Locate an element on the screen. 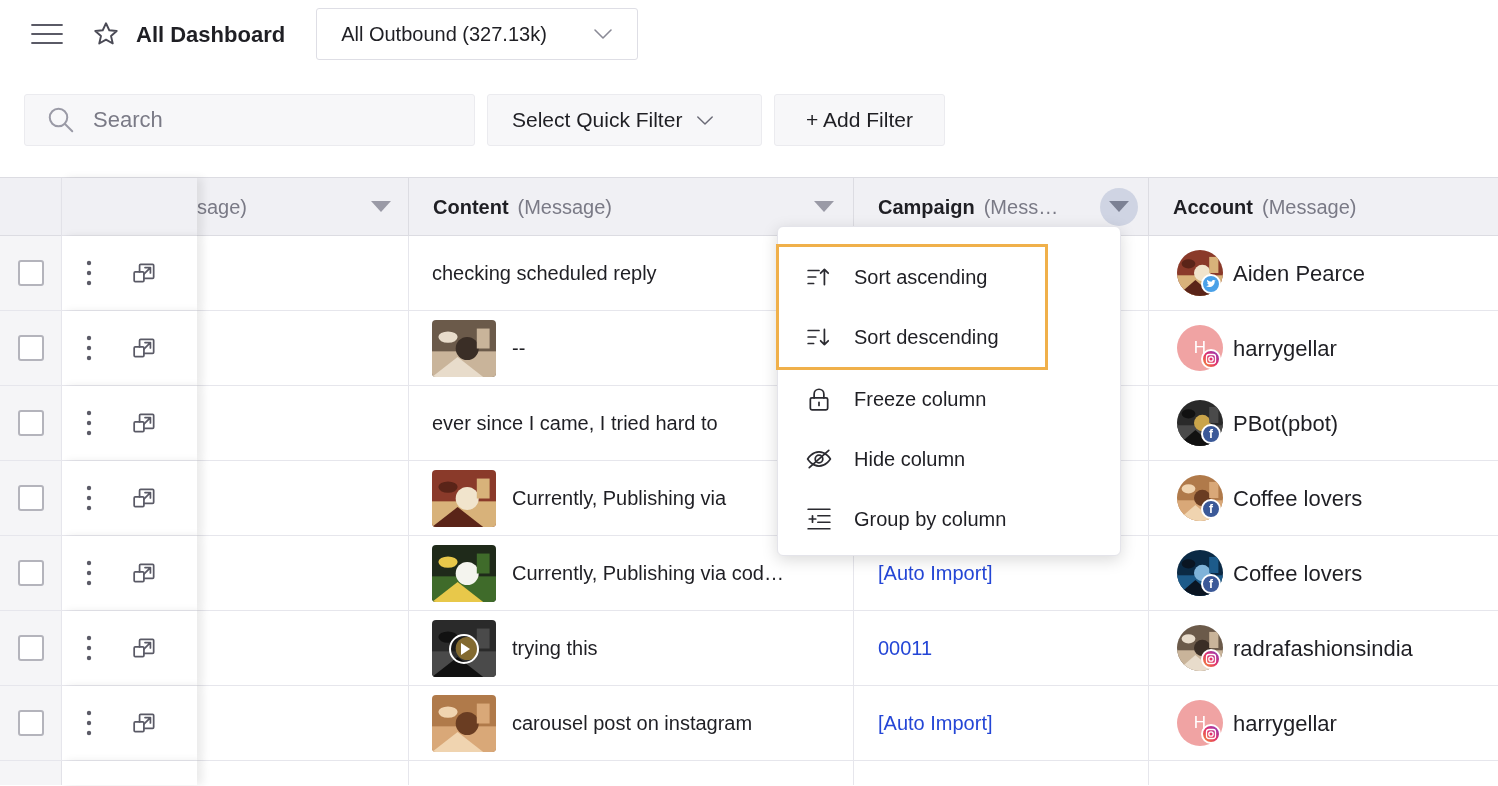 The width and height of the screenshot is (1498, 786). column-title: Content is located at coordinates (471, 207).